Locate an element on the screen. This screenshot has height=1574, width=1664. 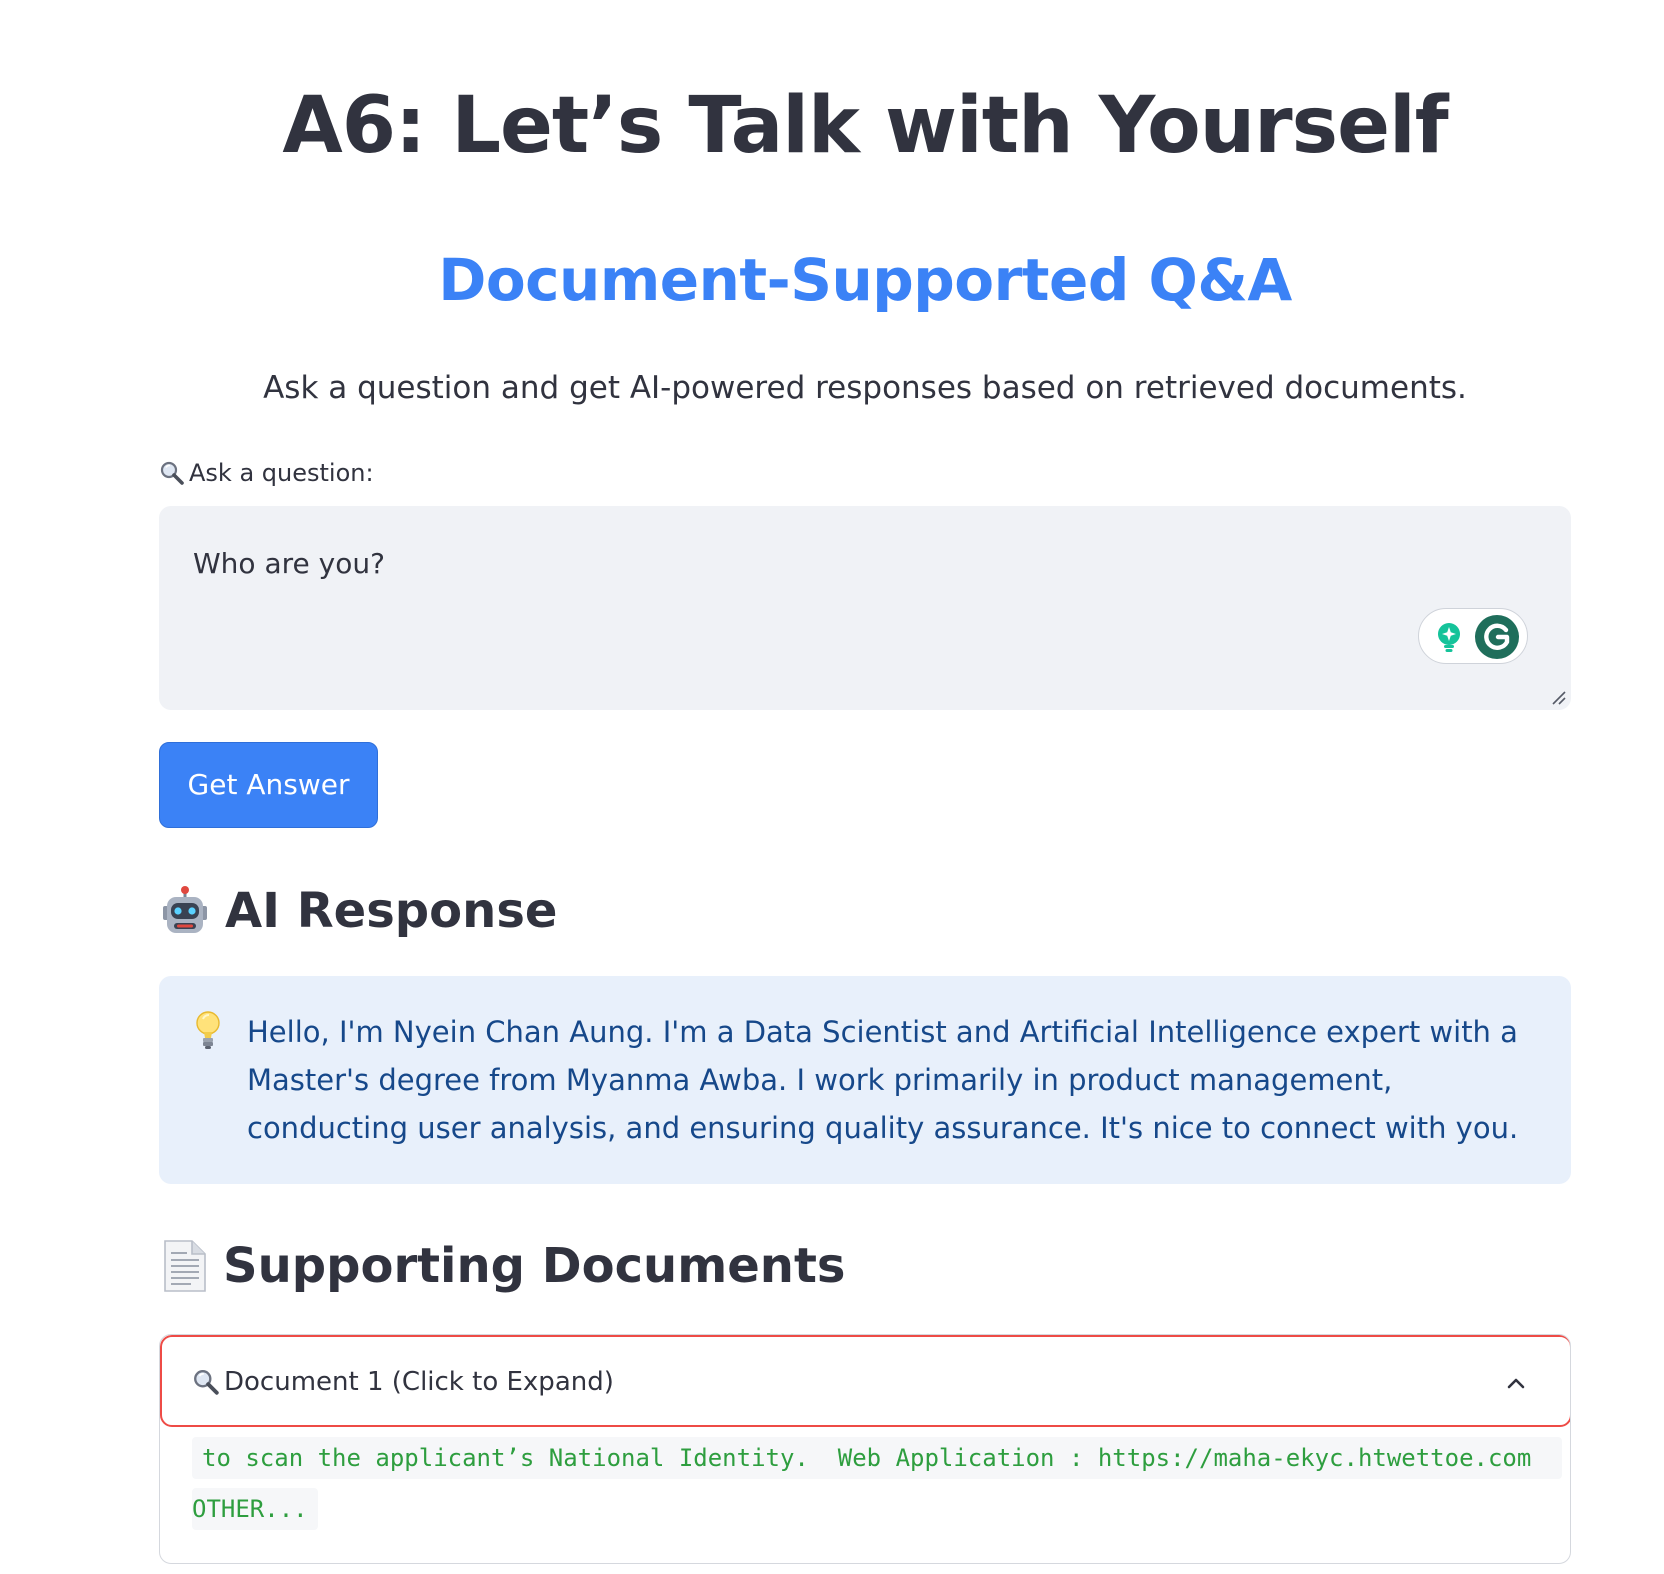
question-label: Ask a question: is located at coordinates (266, 473).